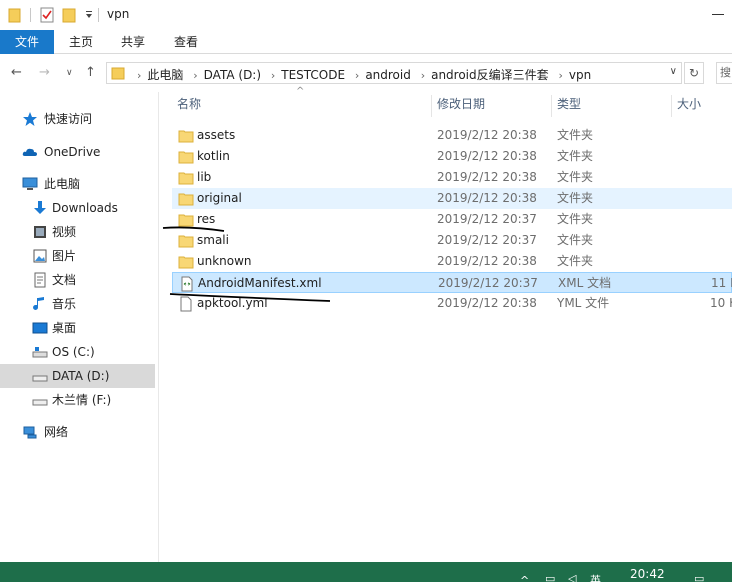 The height and width of the screenshot is (588, 732). What do you see at coordinates (572, 578) in the screenshot?
I see `volume-icon: ◁` at bounding box center [572, 578].